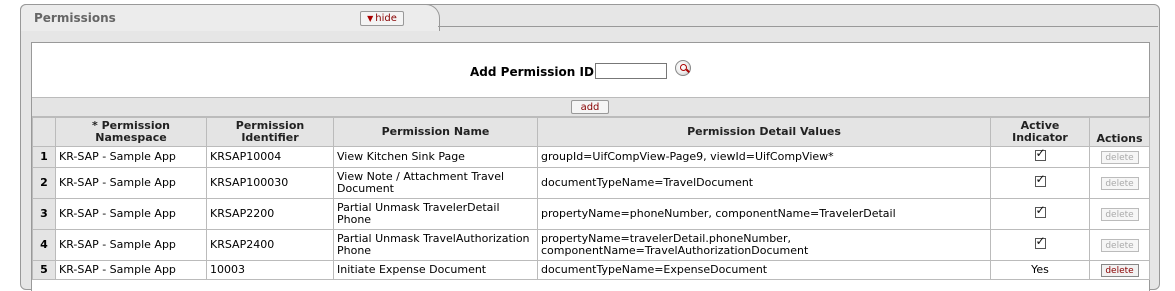 This screenshot has height=291, width=1175. What do you see at coordinates (764, 183) in the screenshot?
I see `details-cell: documentTypeName=TravelDocument` at bounding box center [764, 183].